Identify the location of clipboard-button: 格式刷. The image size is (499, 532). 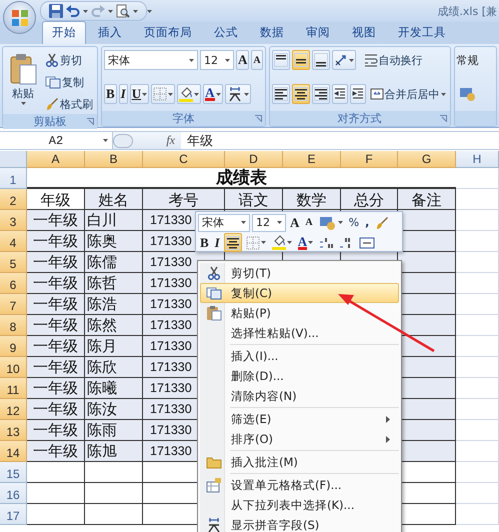
(69, 104).